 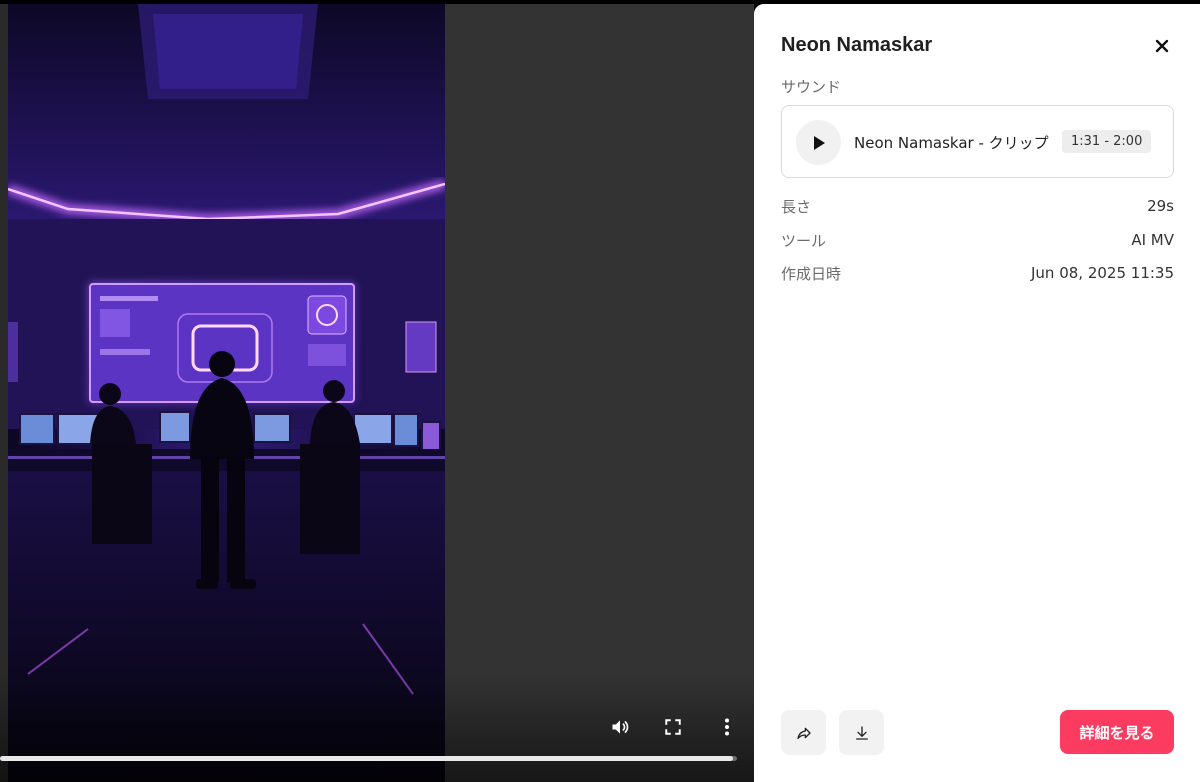 What do you see at coordinates (1117, 732) in the screenshot?
I see `view-details-button: 詳細を見る` at bounding box center [1117, 732].